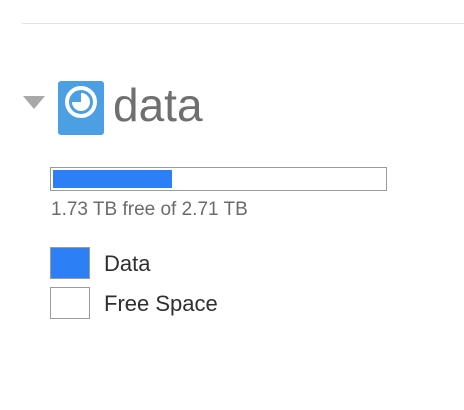  What do you see at coordinates (34, 102) in the screenshot?
I see `disclosure-triangle-icon` at bounding box center [34, 102].